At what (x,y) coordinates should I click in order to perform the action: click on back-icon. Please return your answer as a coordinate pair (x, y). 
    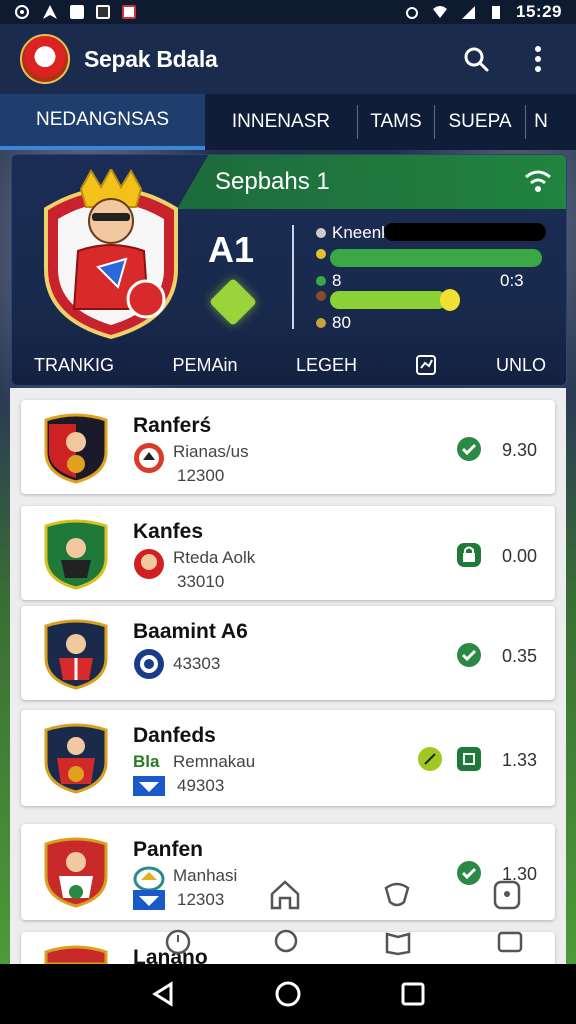
    Looking at the image, I should click on (163, 994).